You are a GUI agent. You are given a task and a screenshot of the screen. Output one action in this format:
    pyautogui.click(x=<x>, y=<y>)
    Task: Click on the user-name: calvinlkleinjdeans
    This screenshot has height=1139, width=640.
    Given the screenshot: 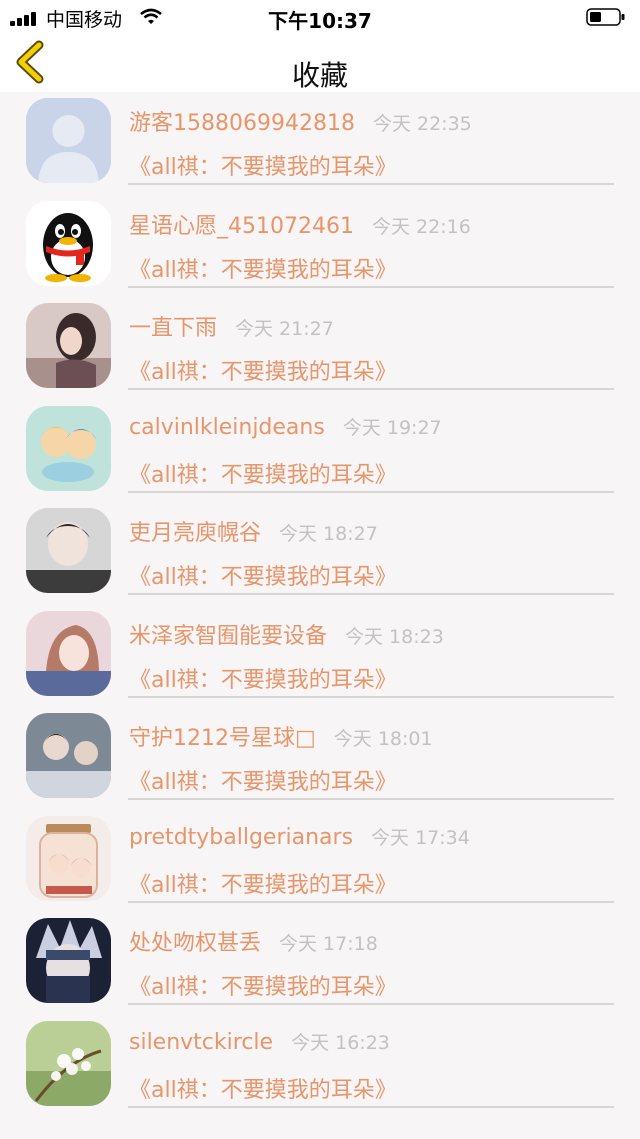 What is the action you would take?
    pyautogui.click(x=227, y=427)
    